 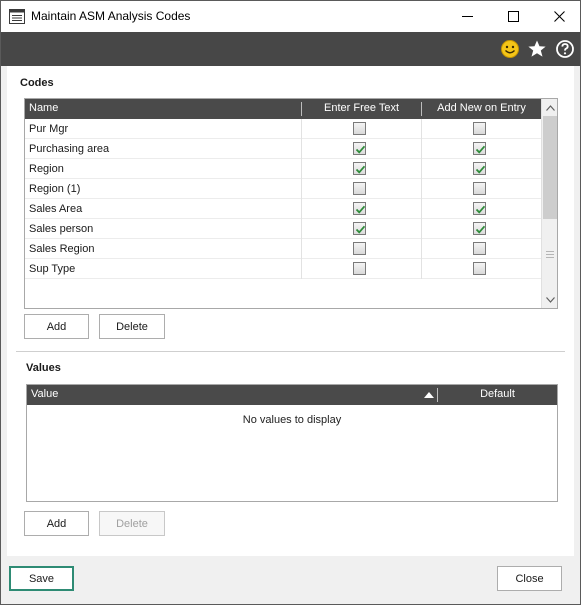 What do you see at coordinates (111, 16) in the screenshot?
I see `window-title: Maintain ASM Analysis Codes` at bounding box center [111, 16].